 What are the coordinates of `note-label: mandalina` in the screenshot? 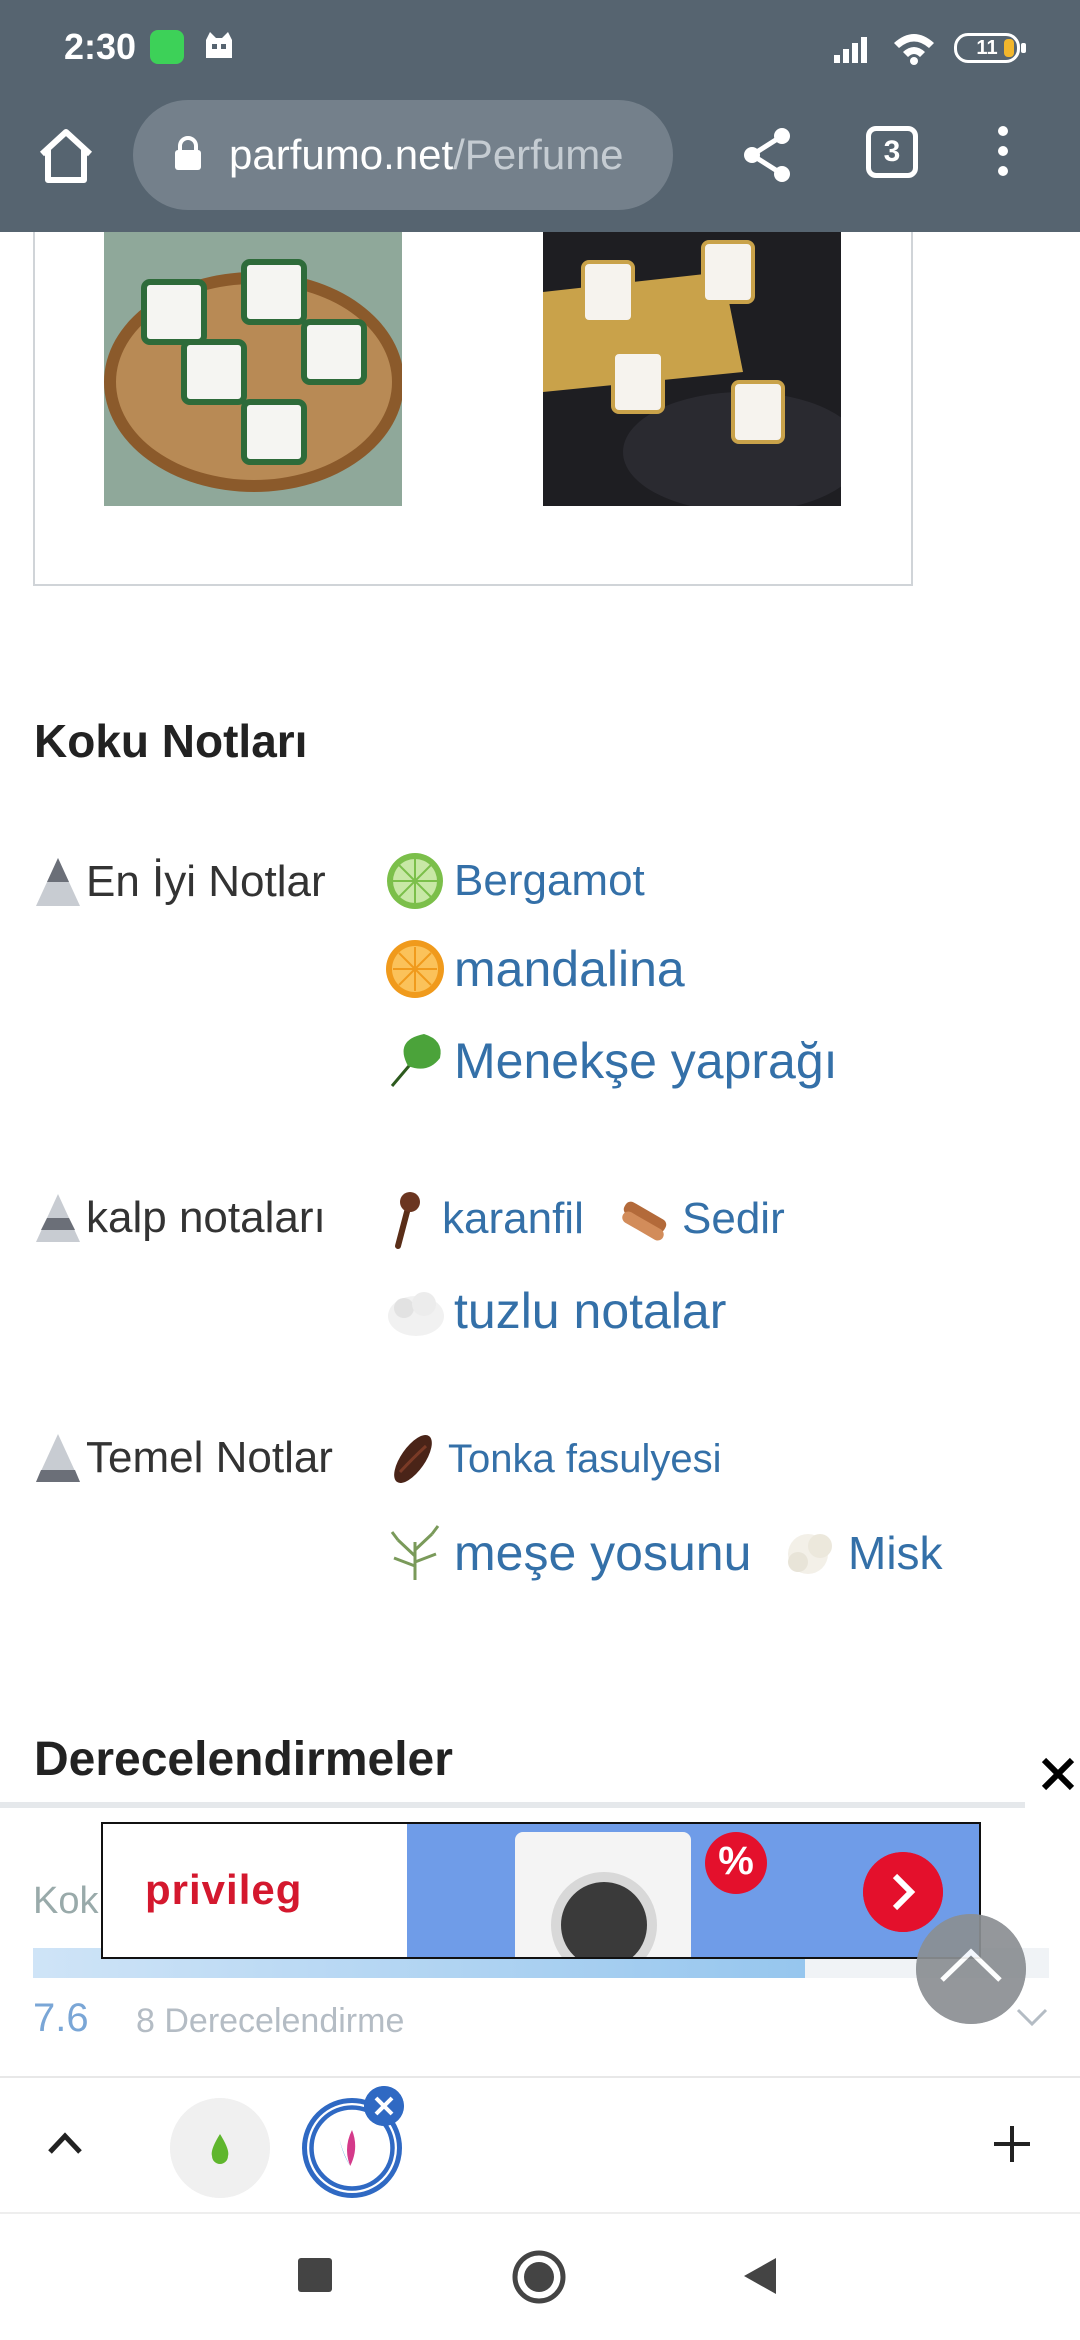 It's located at (569, 969).